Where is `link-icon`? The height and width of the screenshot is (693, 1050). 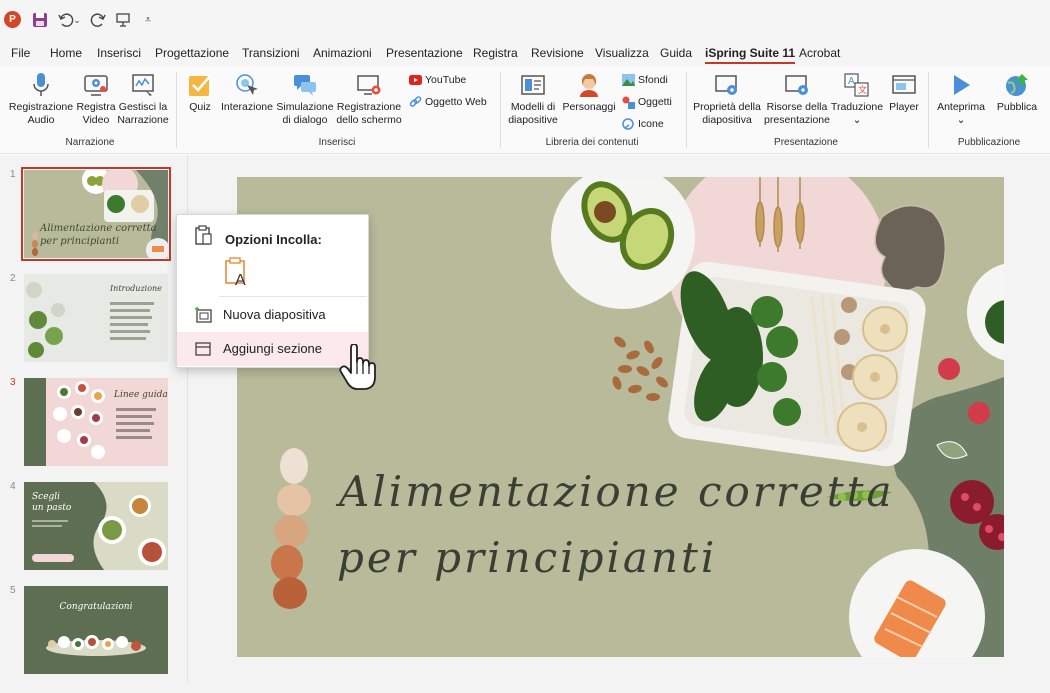
link-icon is located at coordinates (415, 102).